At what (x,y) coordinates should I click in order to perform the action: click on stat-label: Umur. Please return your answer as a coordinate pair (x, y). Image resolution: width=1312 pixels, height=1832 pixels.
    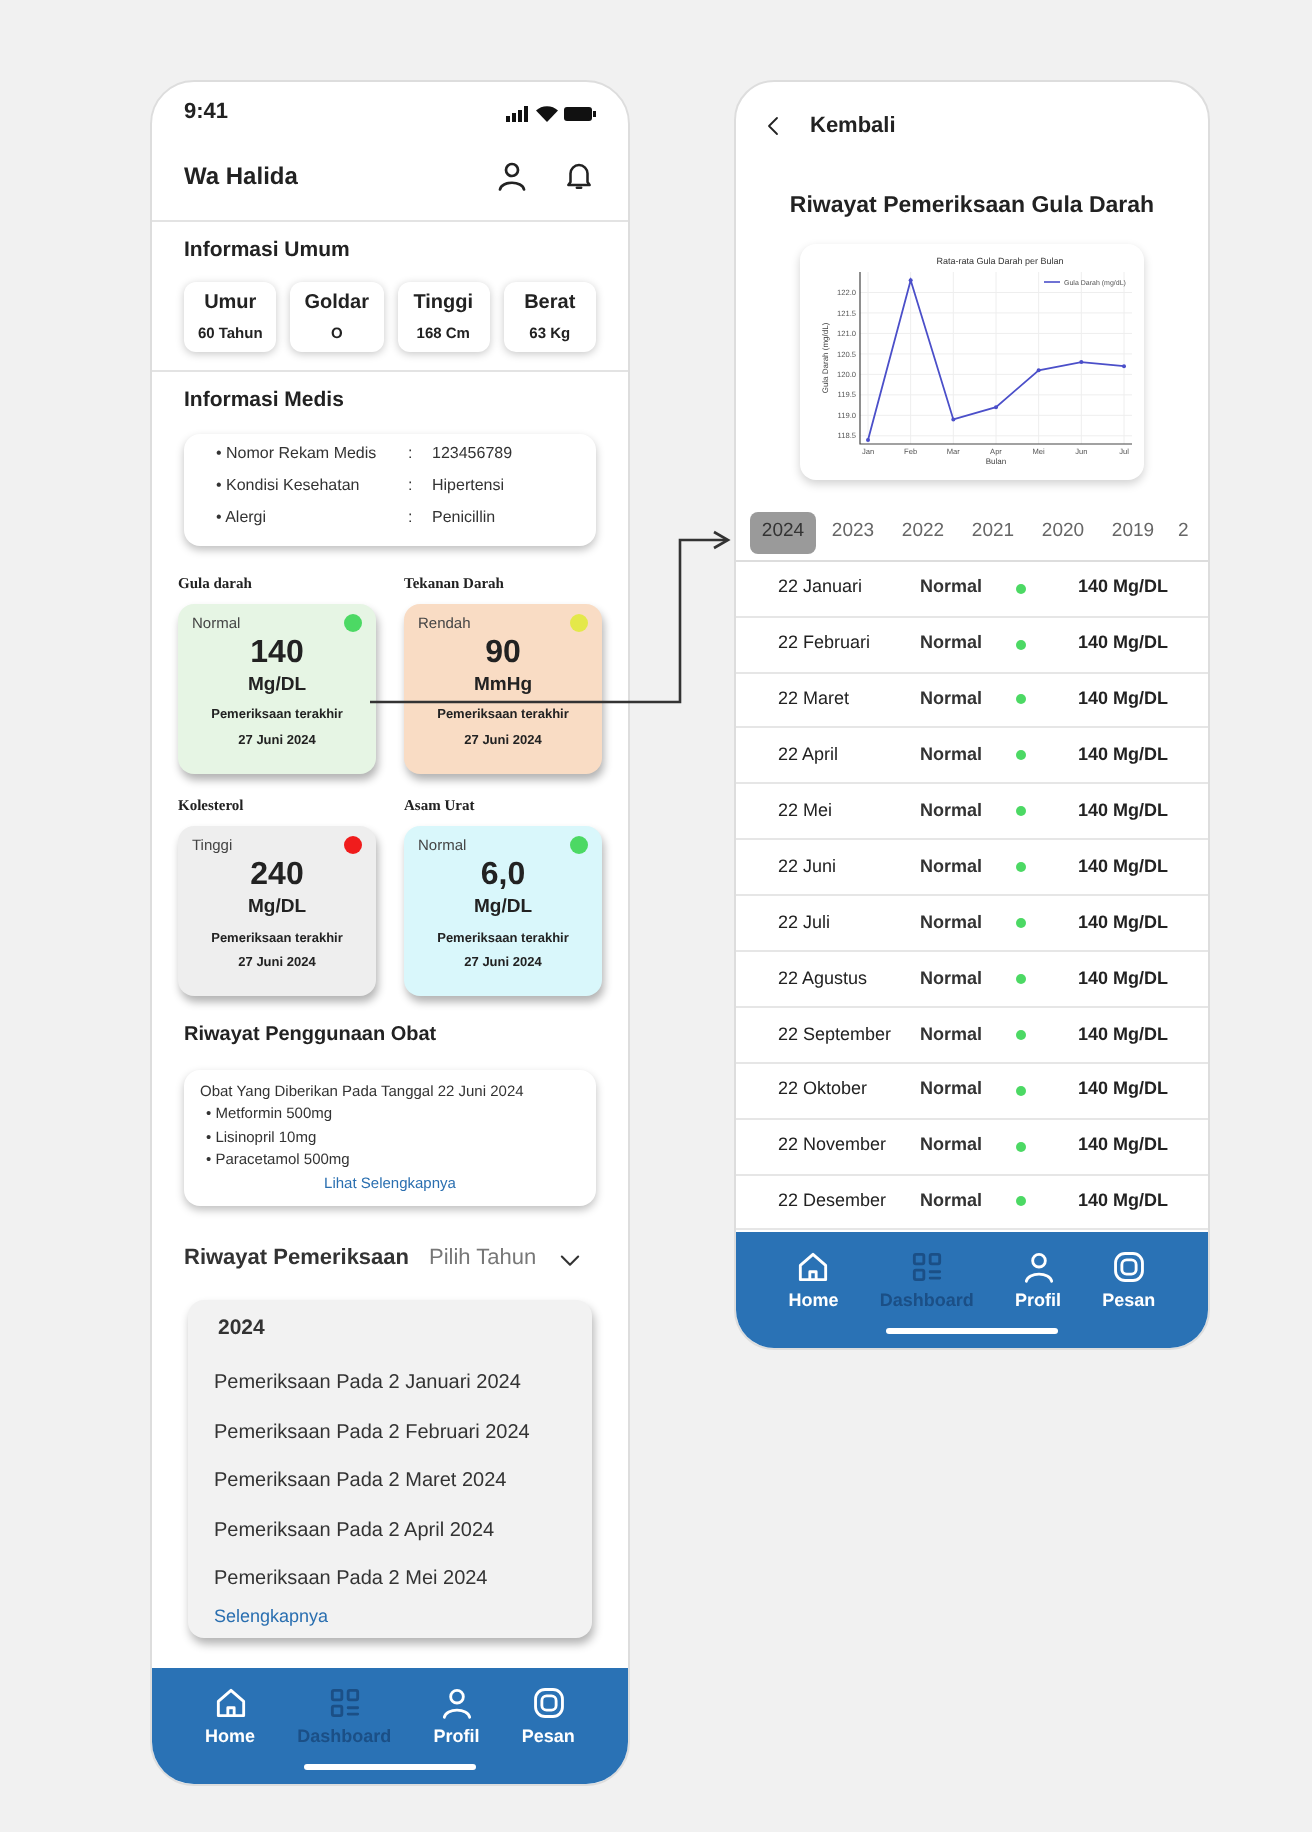
    Looking at the image, I should click on (230, 304).